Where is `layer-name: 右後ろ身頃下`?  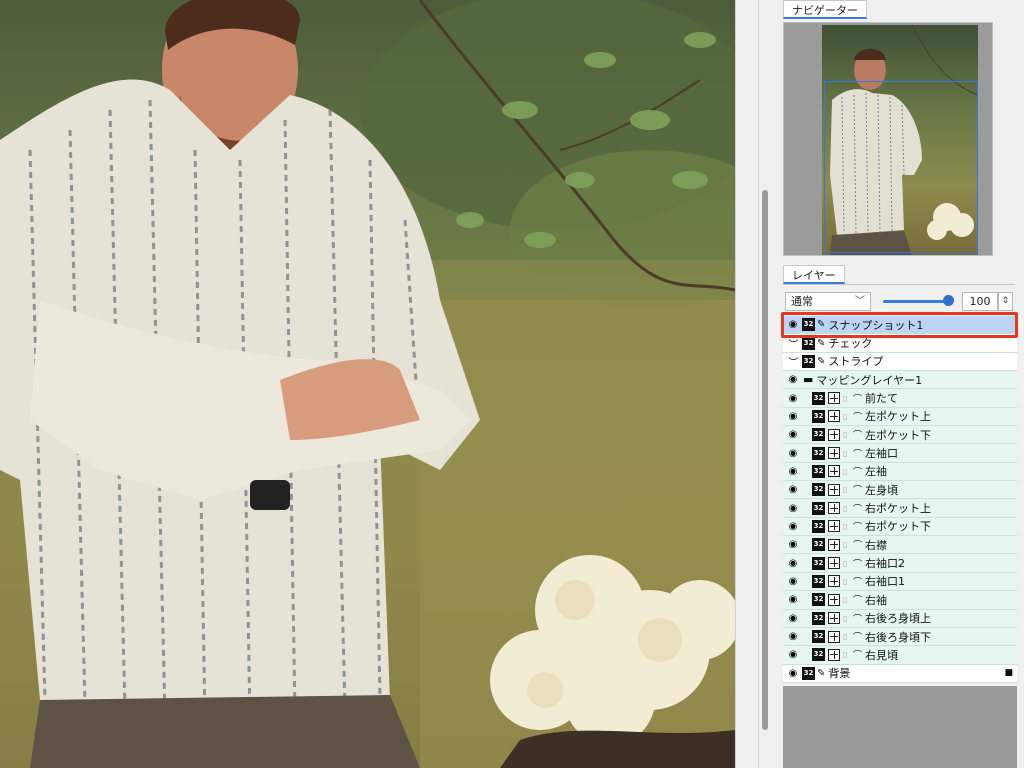 layer-name: 右後ろ身頃下 is located at coordinates (898, 637).